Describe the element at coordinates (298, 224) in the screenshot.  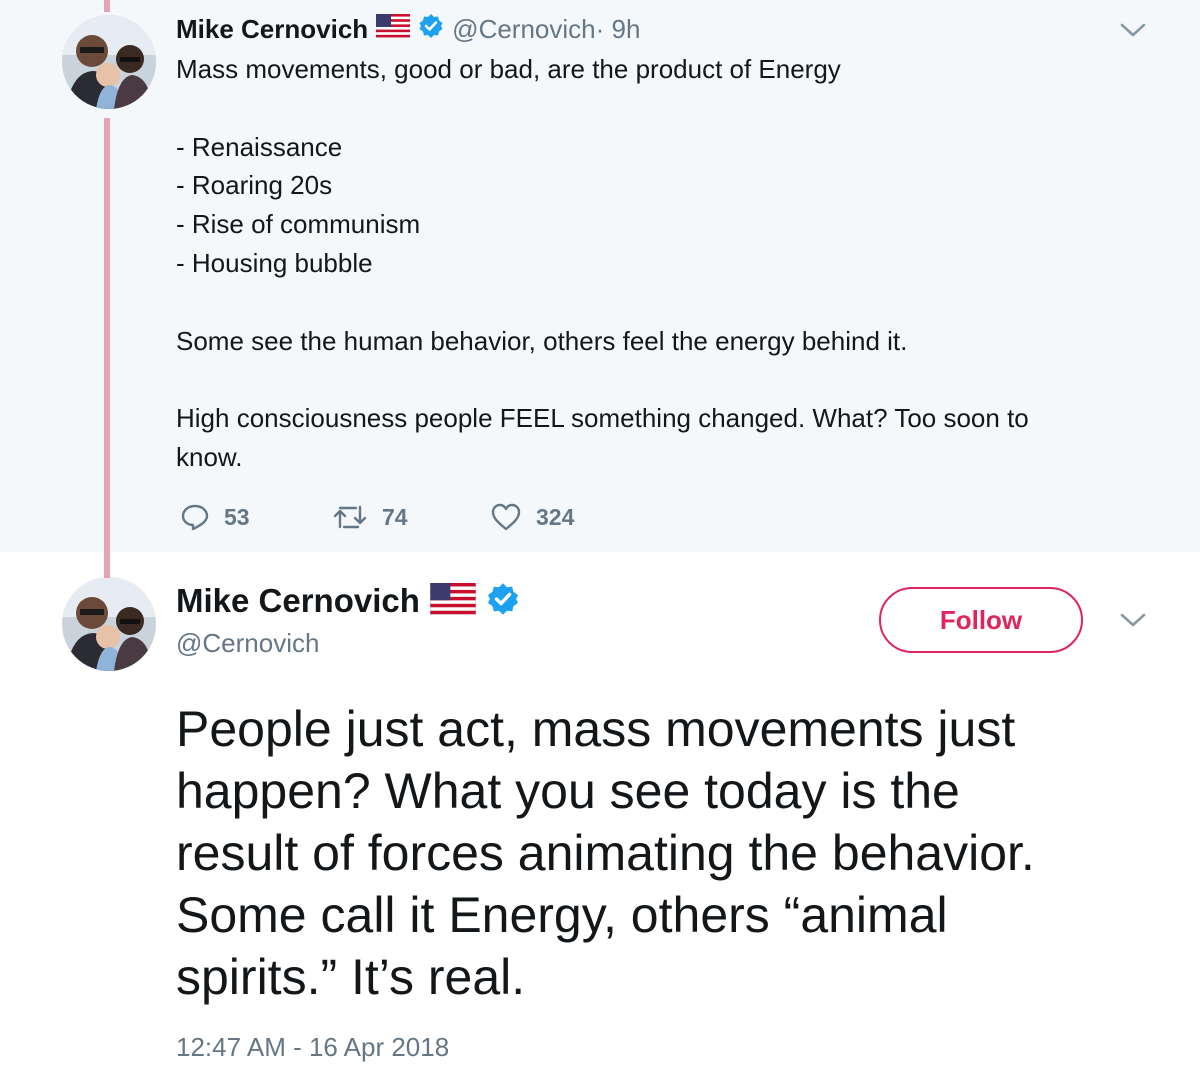
I see `tweet-text-line: - Rise of communism` at that location.